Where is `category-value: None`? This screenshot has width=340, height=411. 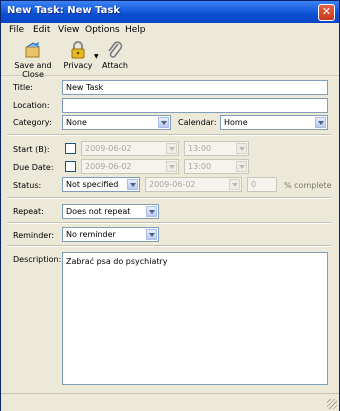 category-value: None is located at coordinates (76, 122).